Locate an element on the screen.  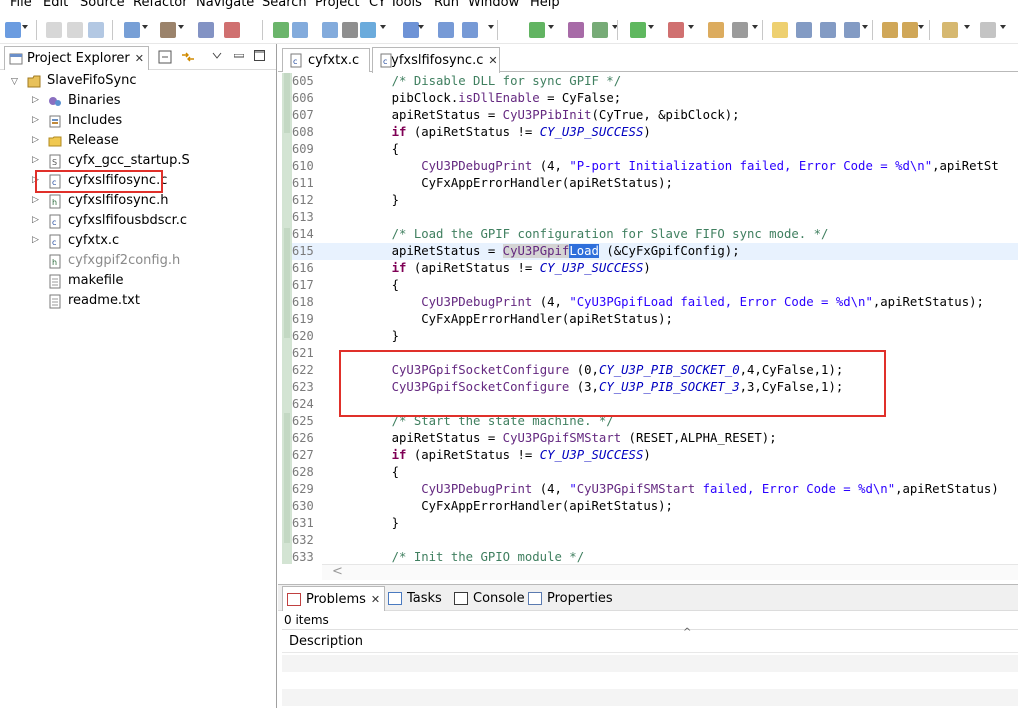
tab-problems: Problems ✕ is located at coordinates (334, 598).